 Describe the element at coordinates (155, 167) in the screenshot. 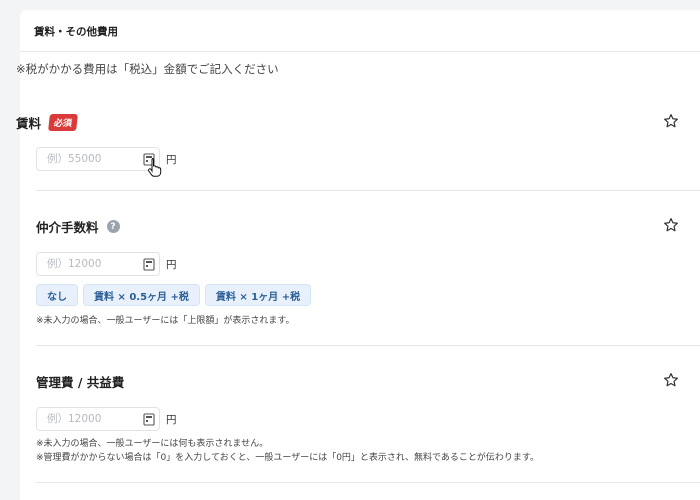

I see `hand-cursor-icon` at that location.